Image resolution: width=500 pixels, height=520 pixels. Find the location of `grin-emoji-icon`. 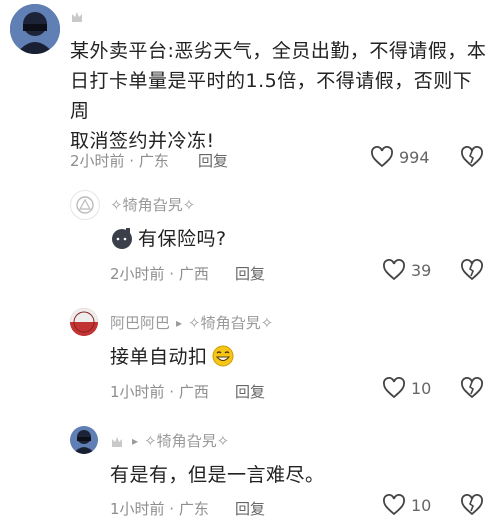

grin-emoji-icon is located at coordinates (223, 355).